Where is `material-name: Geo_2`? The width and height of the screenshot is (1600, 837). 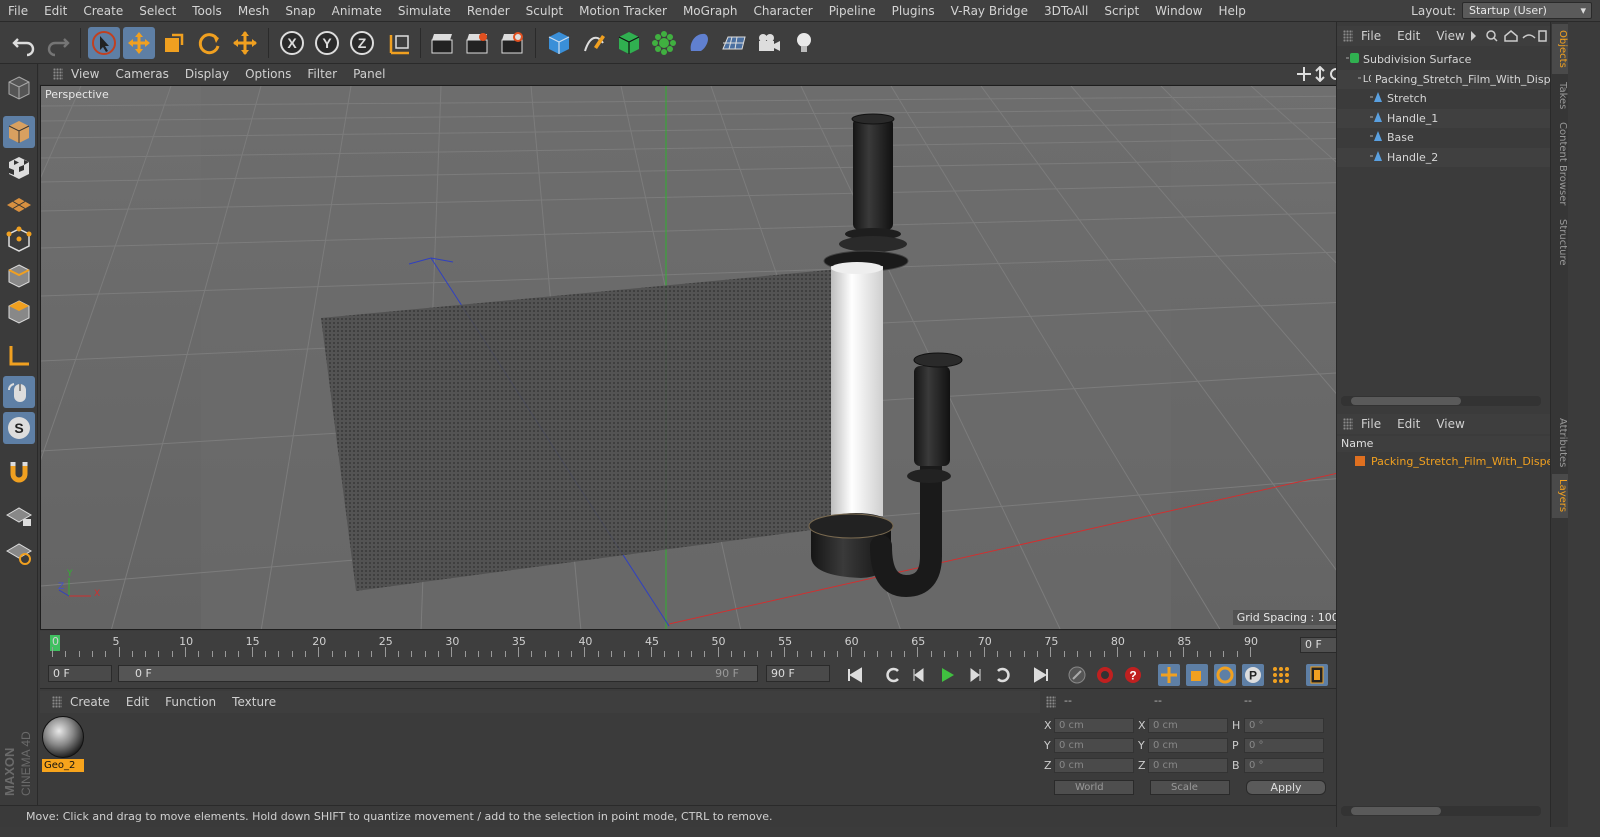
material-name: Geo_2 is located at coordinates (63, 765).